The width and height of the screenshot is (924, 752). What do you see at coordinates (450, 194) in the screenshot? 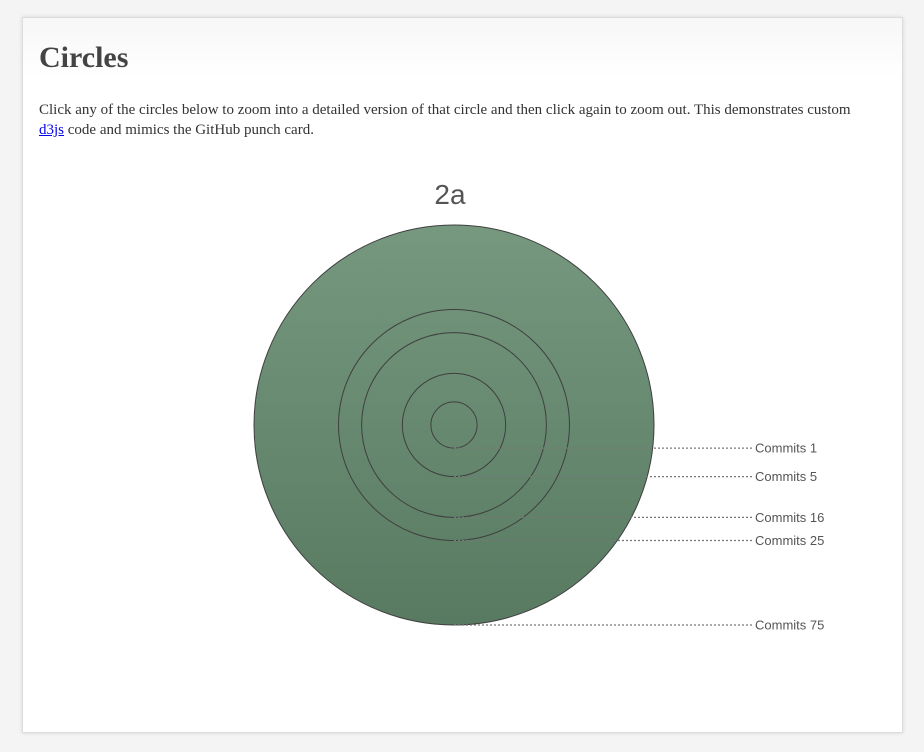
I see `diagram-heading: 2a` at bounding box center [450, 194].